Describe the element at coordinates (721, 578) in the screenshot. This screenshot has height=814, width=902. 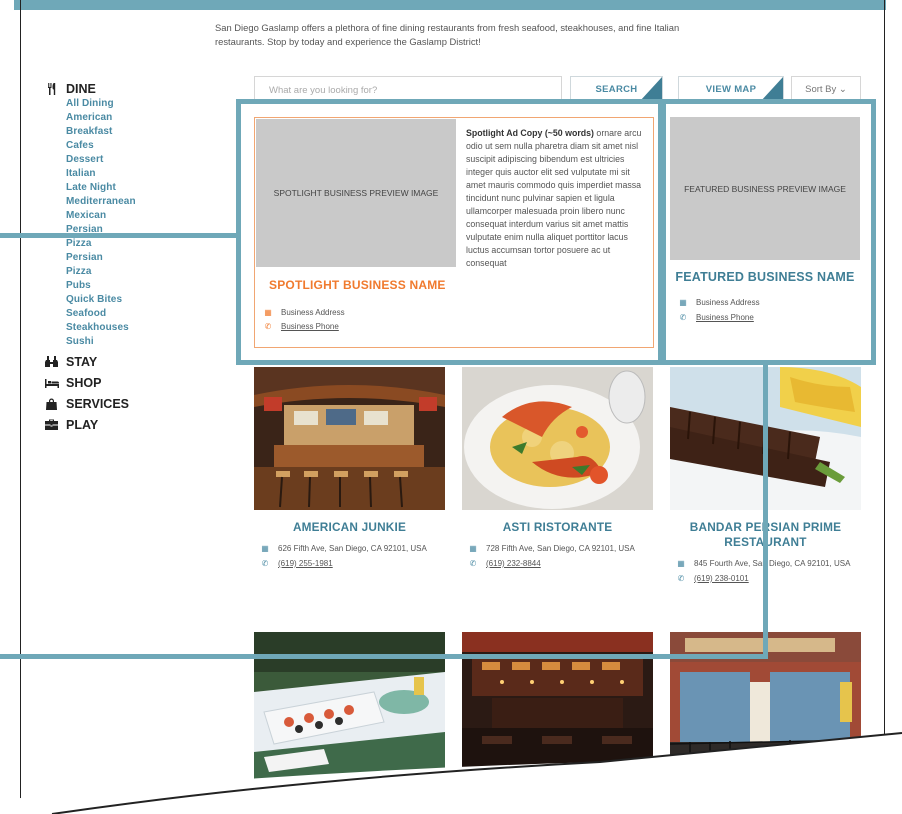
I see `restaurant-phone-link: (619) 238-0101` at that location.